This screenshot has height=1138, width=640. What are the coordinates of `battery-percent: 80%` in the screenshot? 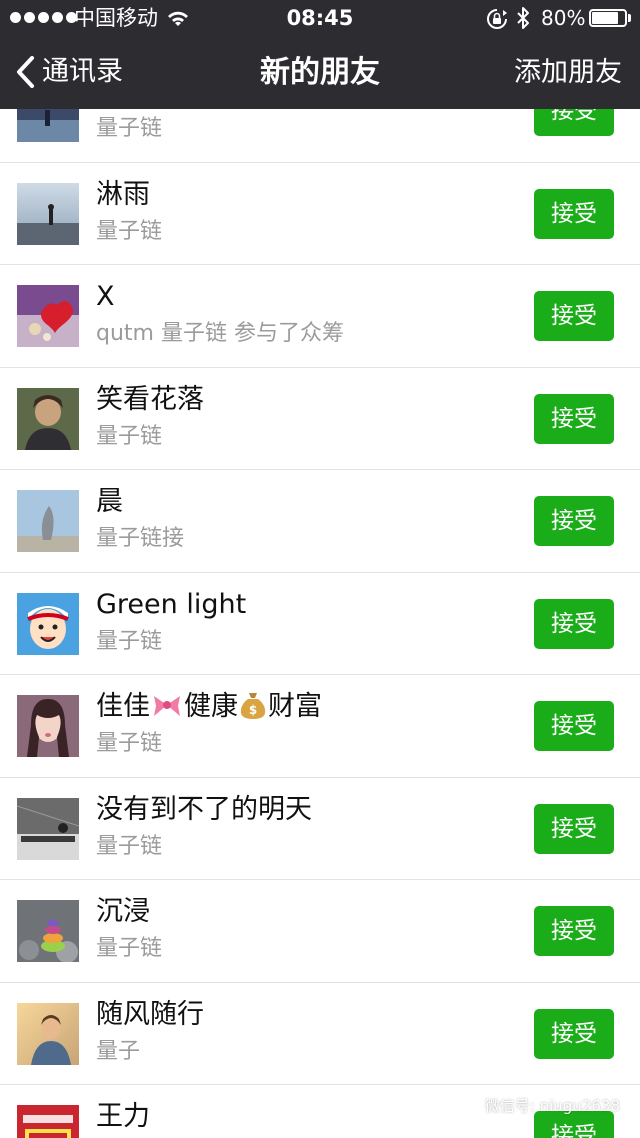 It's located at (563, 18).